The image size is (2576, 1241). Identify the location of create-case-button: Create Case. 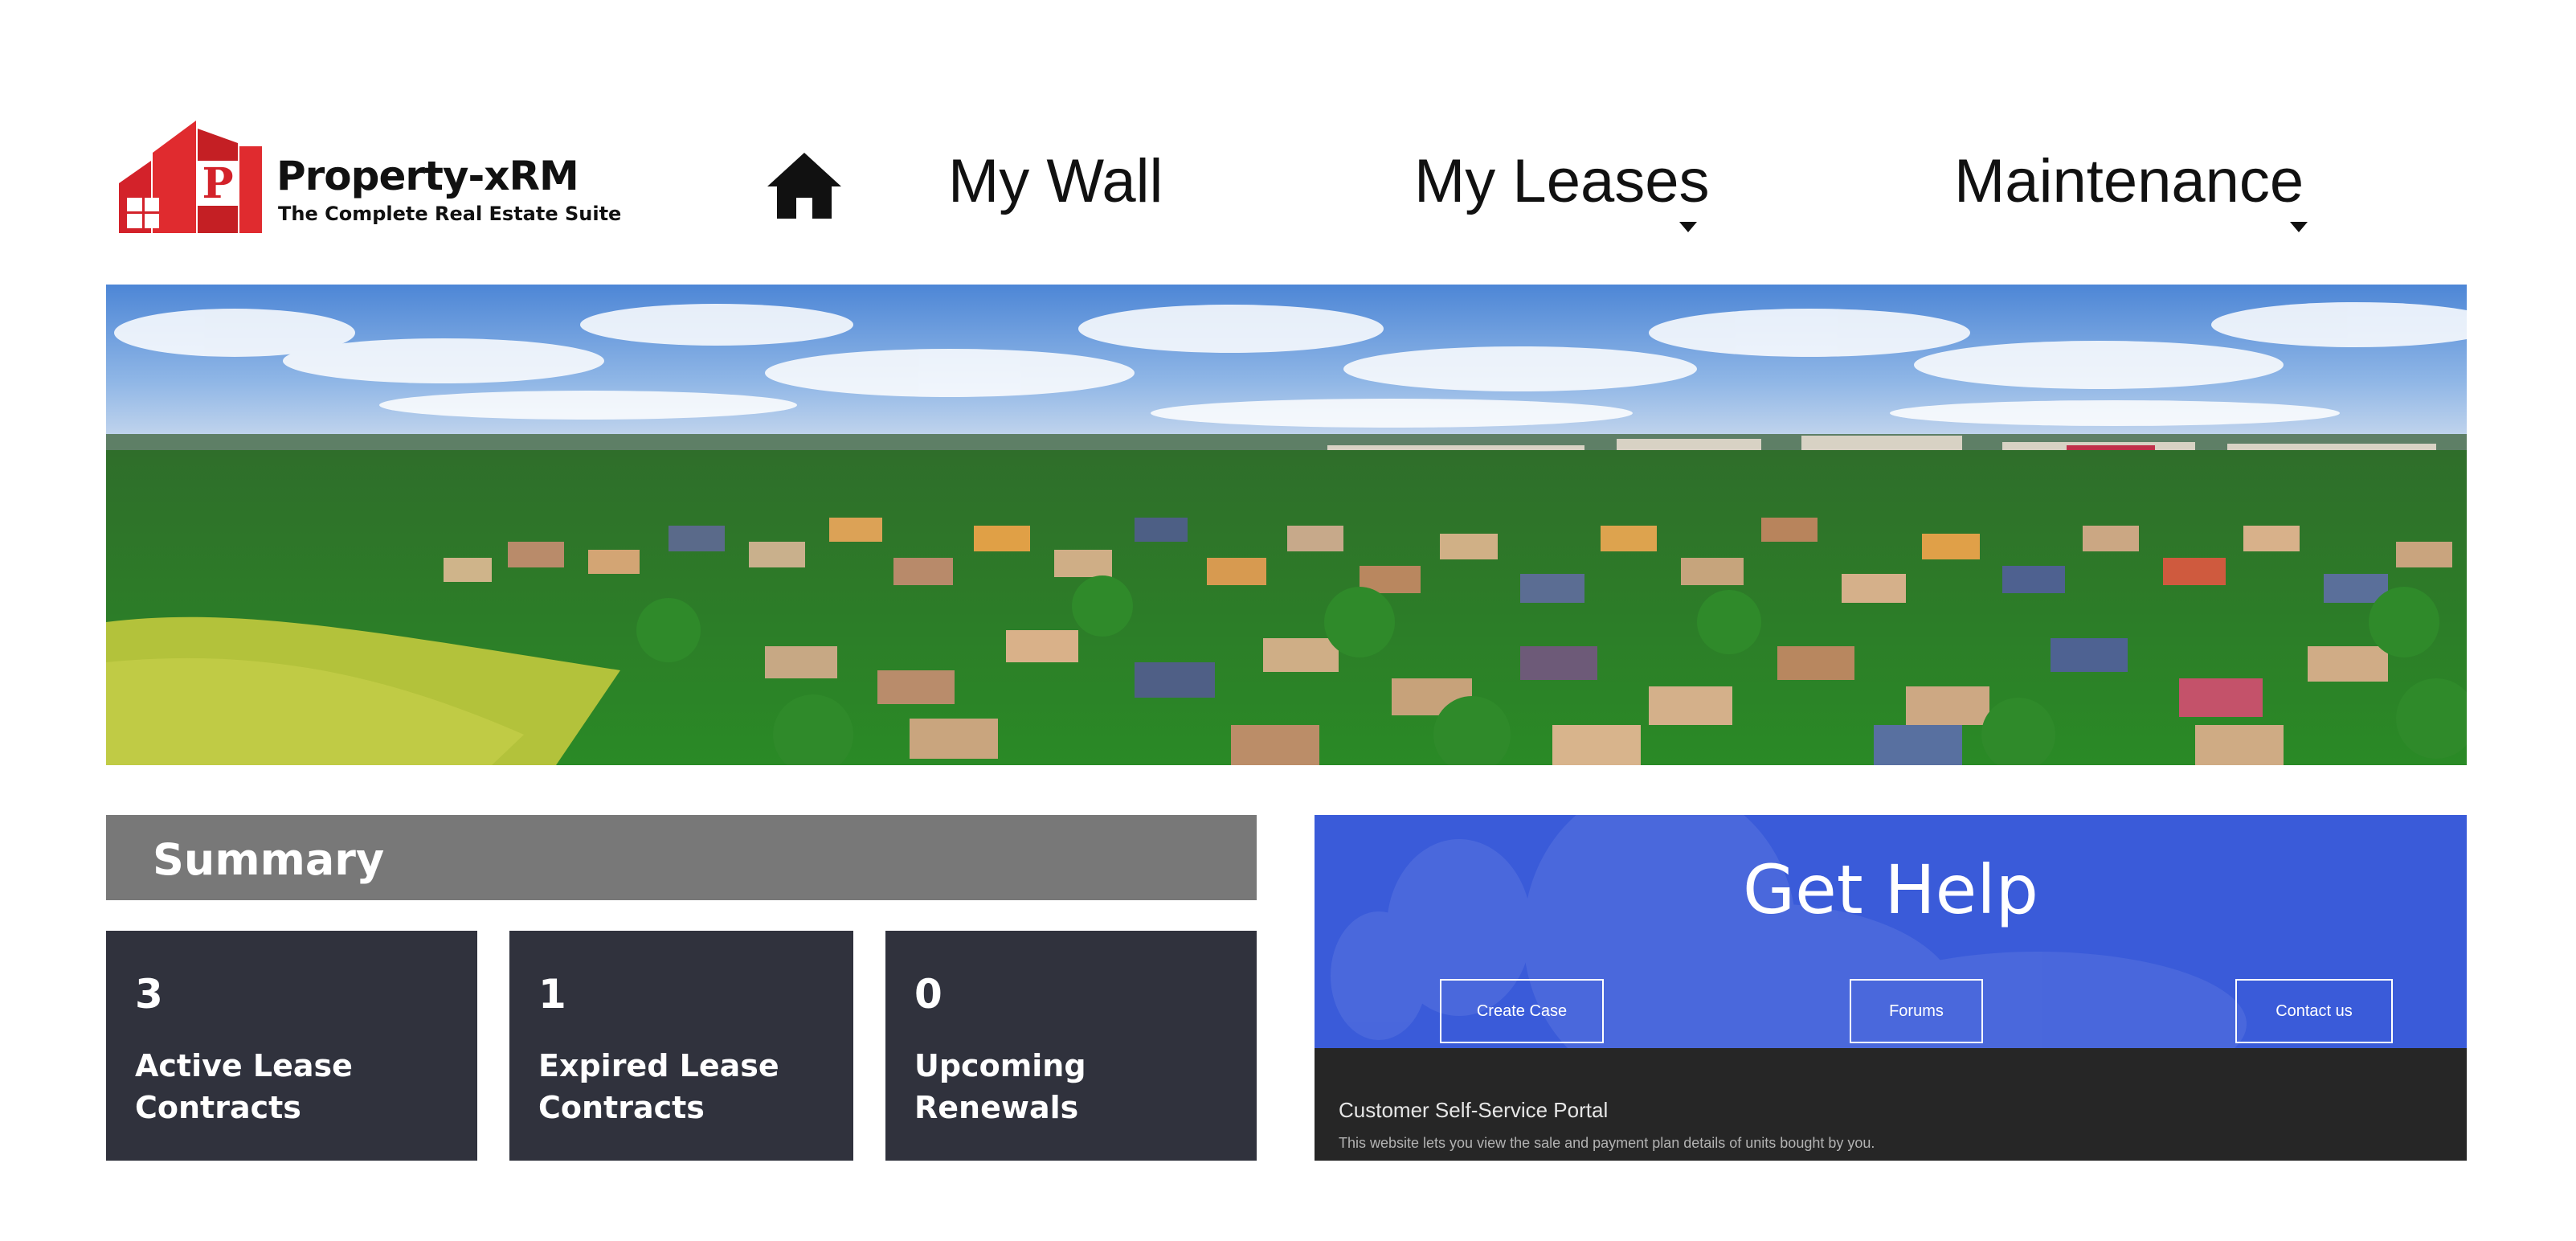
(1522, 1011).